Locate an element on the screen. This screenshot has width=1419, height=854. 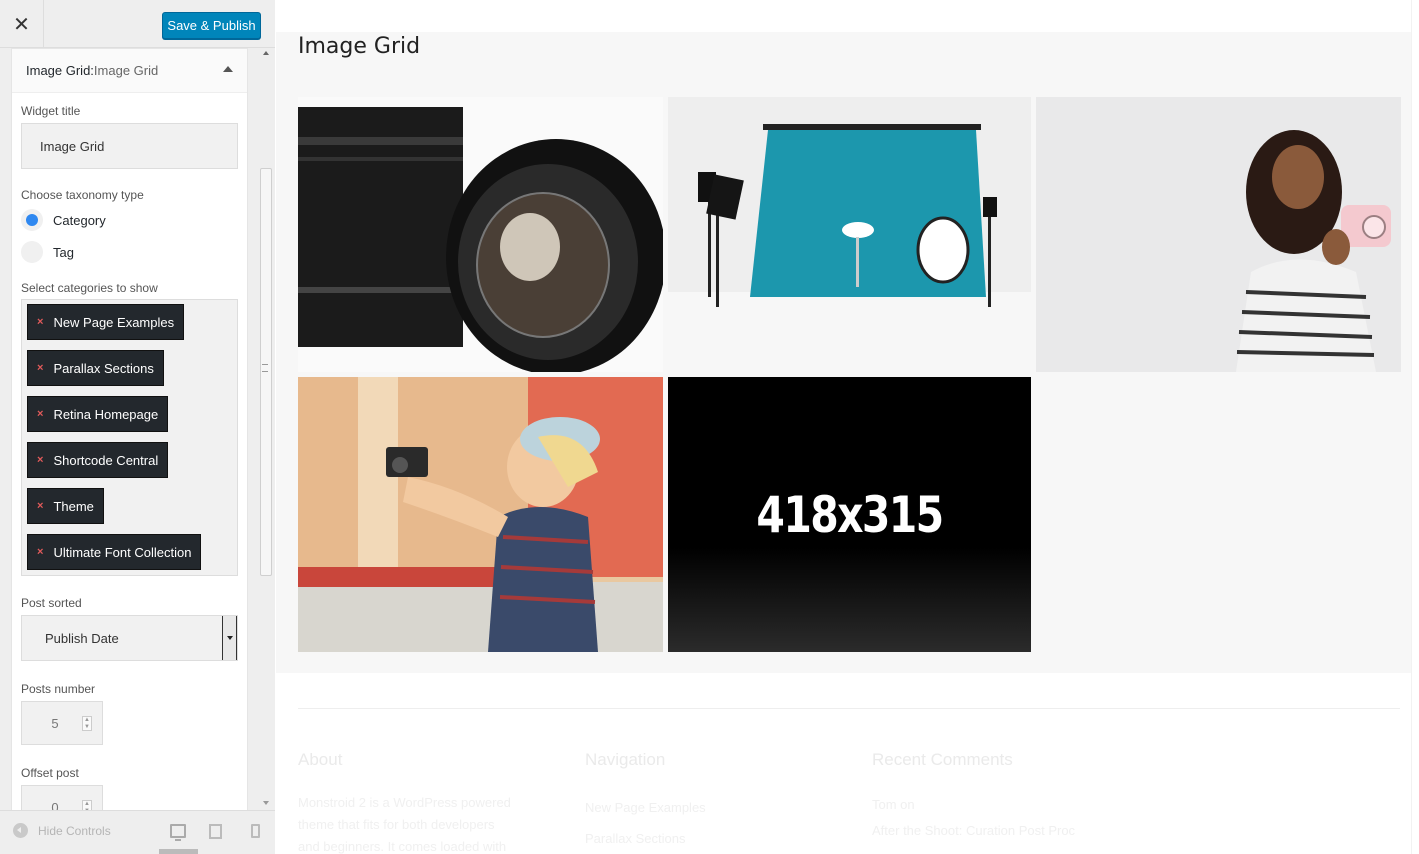
category-chip: × Retina Homepage is located at coordinates (98, 414).